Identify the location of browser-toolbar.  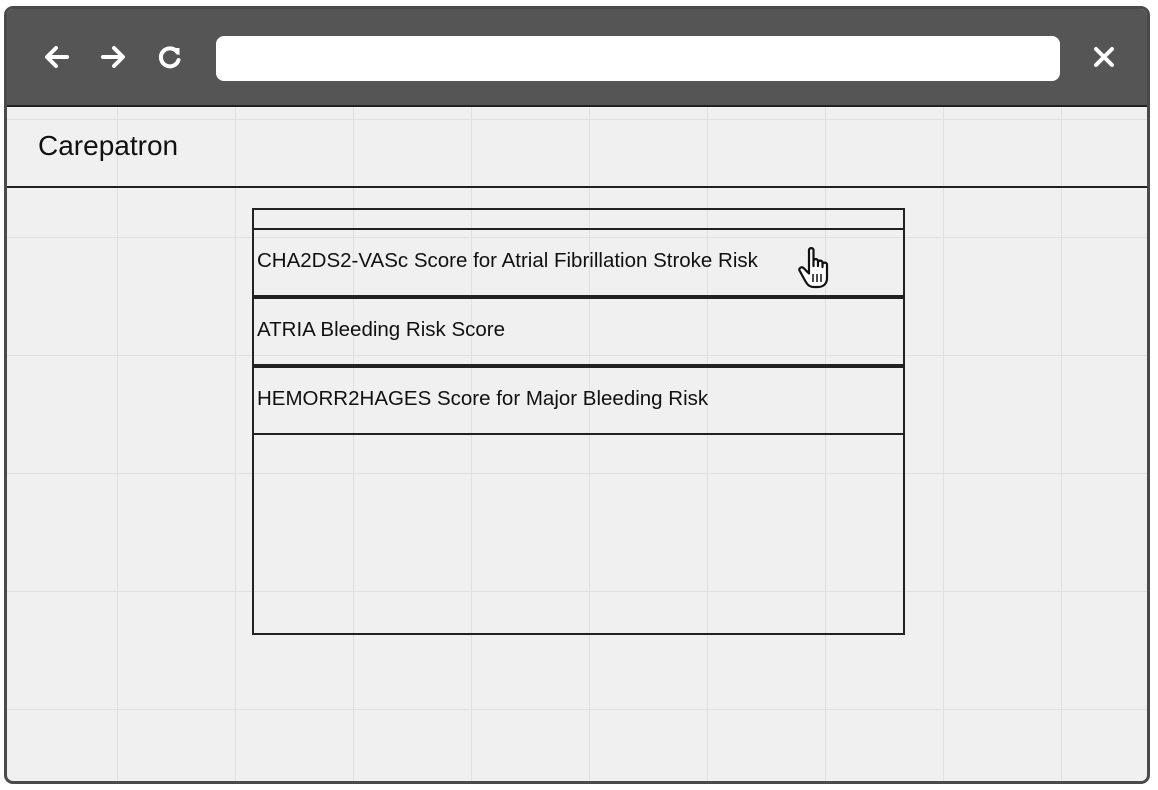
(577, 57).